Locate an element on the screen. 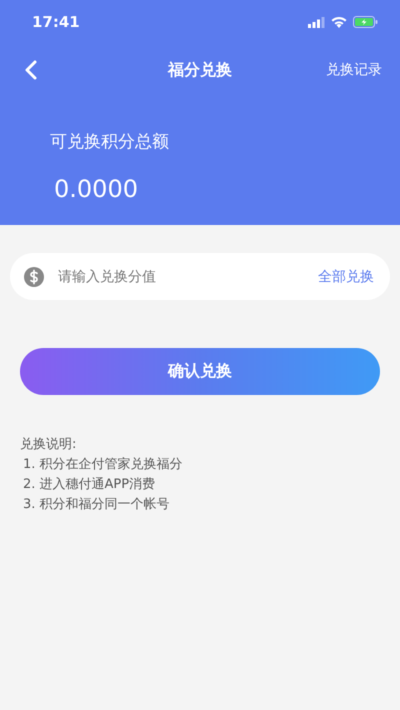 This screenshot has width=400, height=710. dollar-coin-icon is located at coordinates (34, 276).